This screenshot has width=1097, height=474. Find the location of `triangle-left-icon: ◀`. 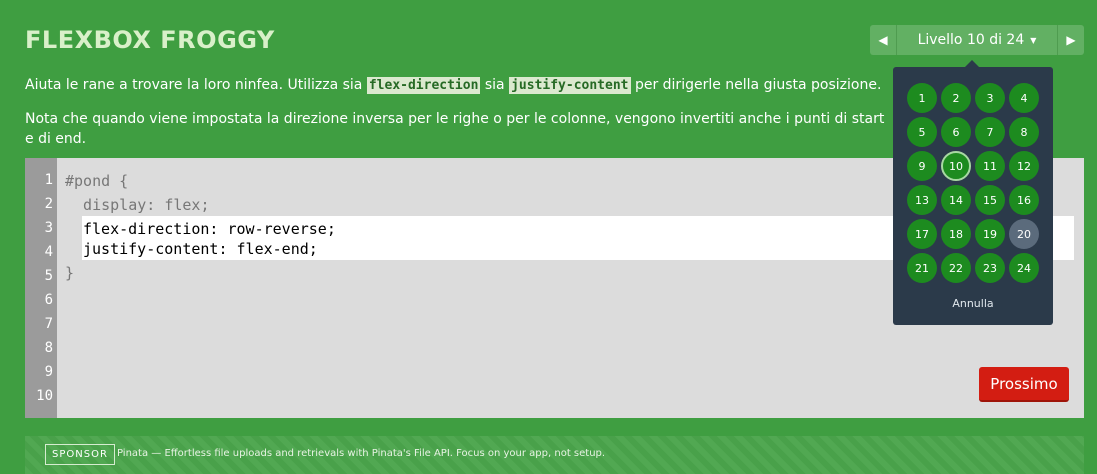

triangle-left-icon: ◀ is located at coordinates (883, 40).